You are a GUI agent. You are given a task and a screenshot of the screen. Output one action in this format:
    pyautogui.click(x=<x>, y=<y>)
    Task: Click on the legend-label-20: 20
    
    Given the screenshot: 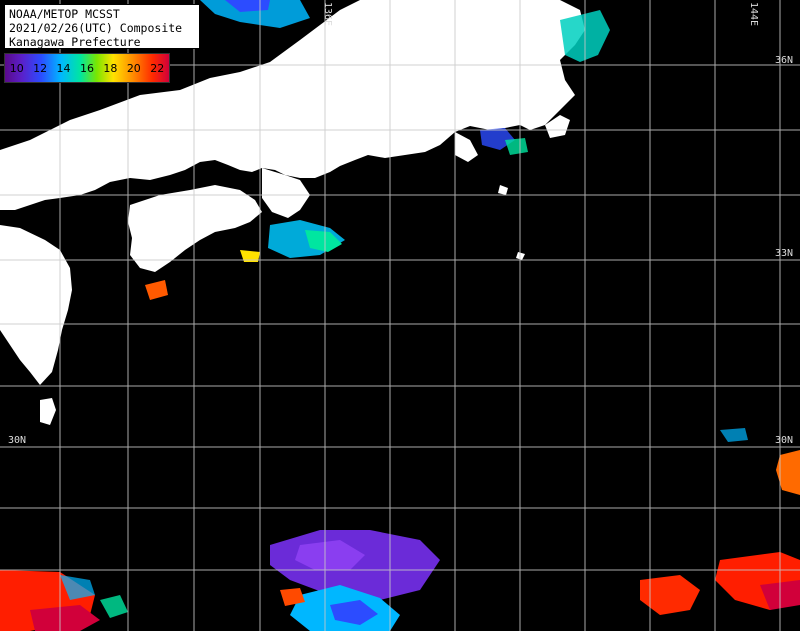 What is the action you would take?
    pyautogui.click(x=133, y=68)
    